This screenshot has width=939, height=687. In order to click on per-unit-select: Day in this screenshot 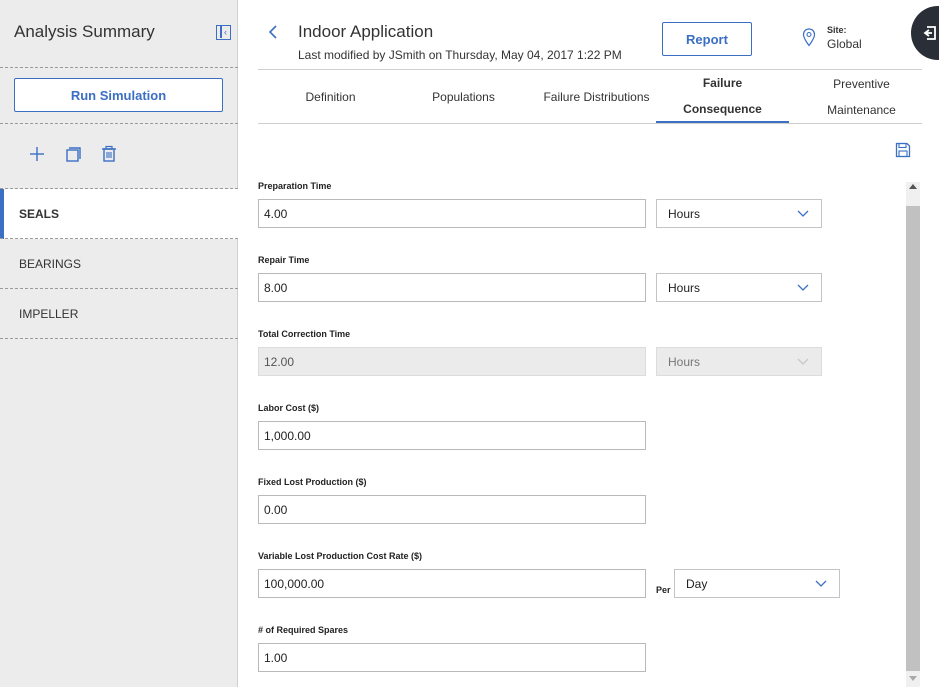, I will do `click(757, 583)`.